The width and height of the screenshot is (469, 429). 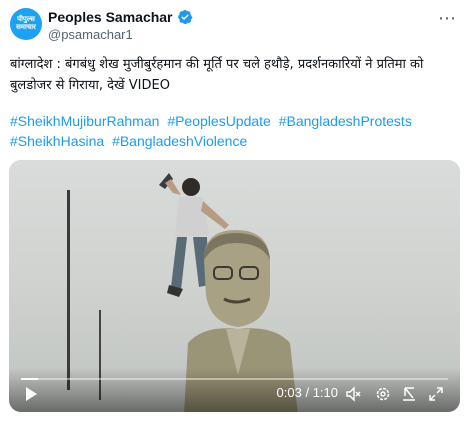 I want to click on current-time: 0:03, so click(x=289, y=392).